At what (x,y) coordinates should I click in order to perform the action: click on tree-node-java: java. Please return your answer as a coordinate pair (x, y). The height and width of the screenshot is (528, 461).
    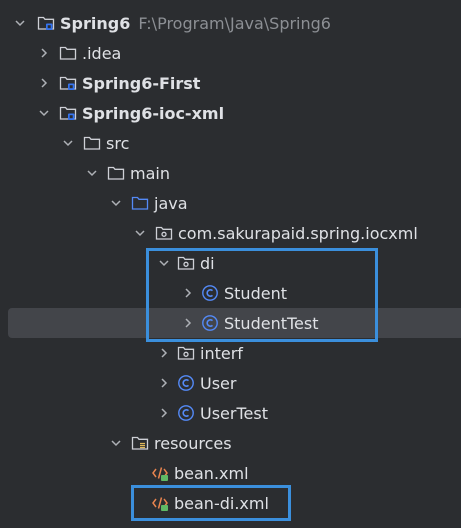
    Looking at the image, I should click on (230, 203).